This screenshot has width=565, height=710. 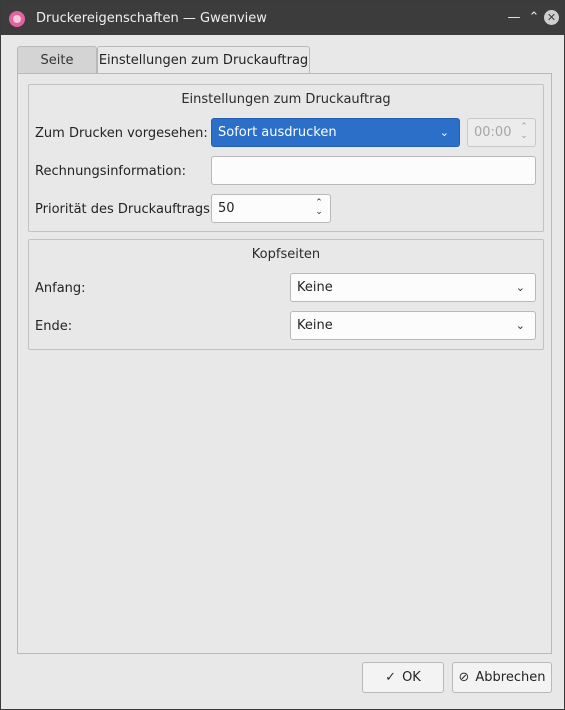 I want to click on schedule-time-spinbox: 00:00 ⌃ ⌄, so click(x=501, y=132).